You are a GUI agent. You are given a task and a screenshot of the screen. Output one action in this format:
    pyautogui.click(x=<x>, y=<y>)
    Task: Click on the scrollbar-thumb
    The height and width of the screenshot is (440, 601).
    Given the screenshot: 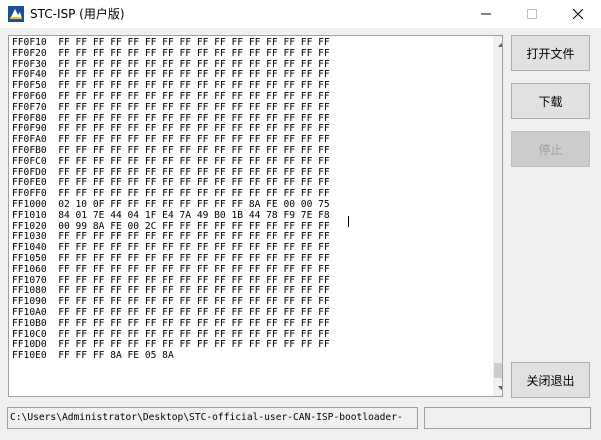 What is the action you would take?
    pyautogui.click(x=498, y=370)
    